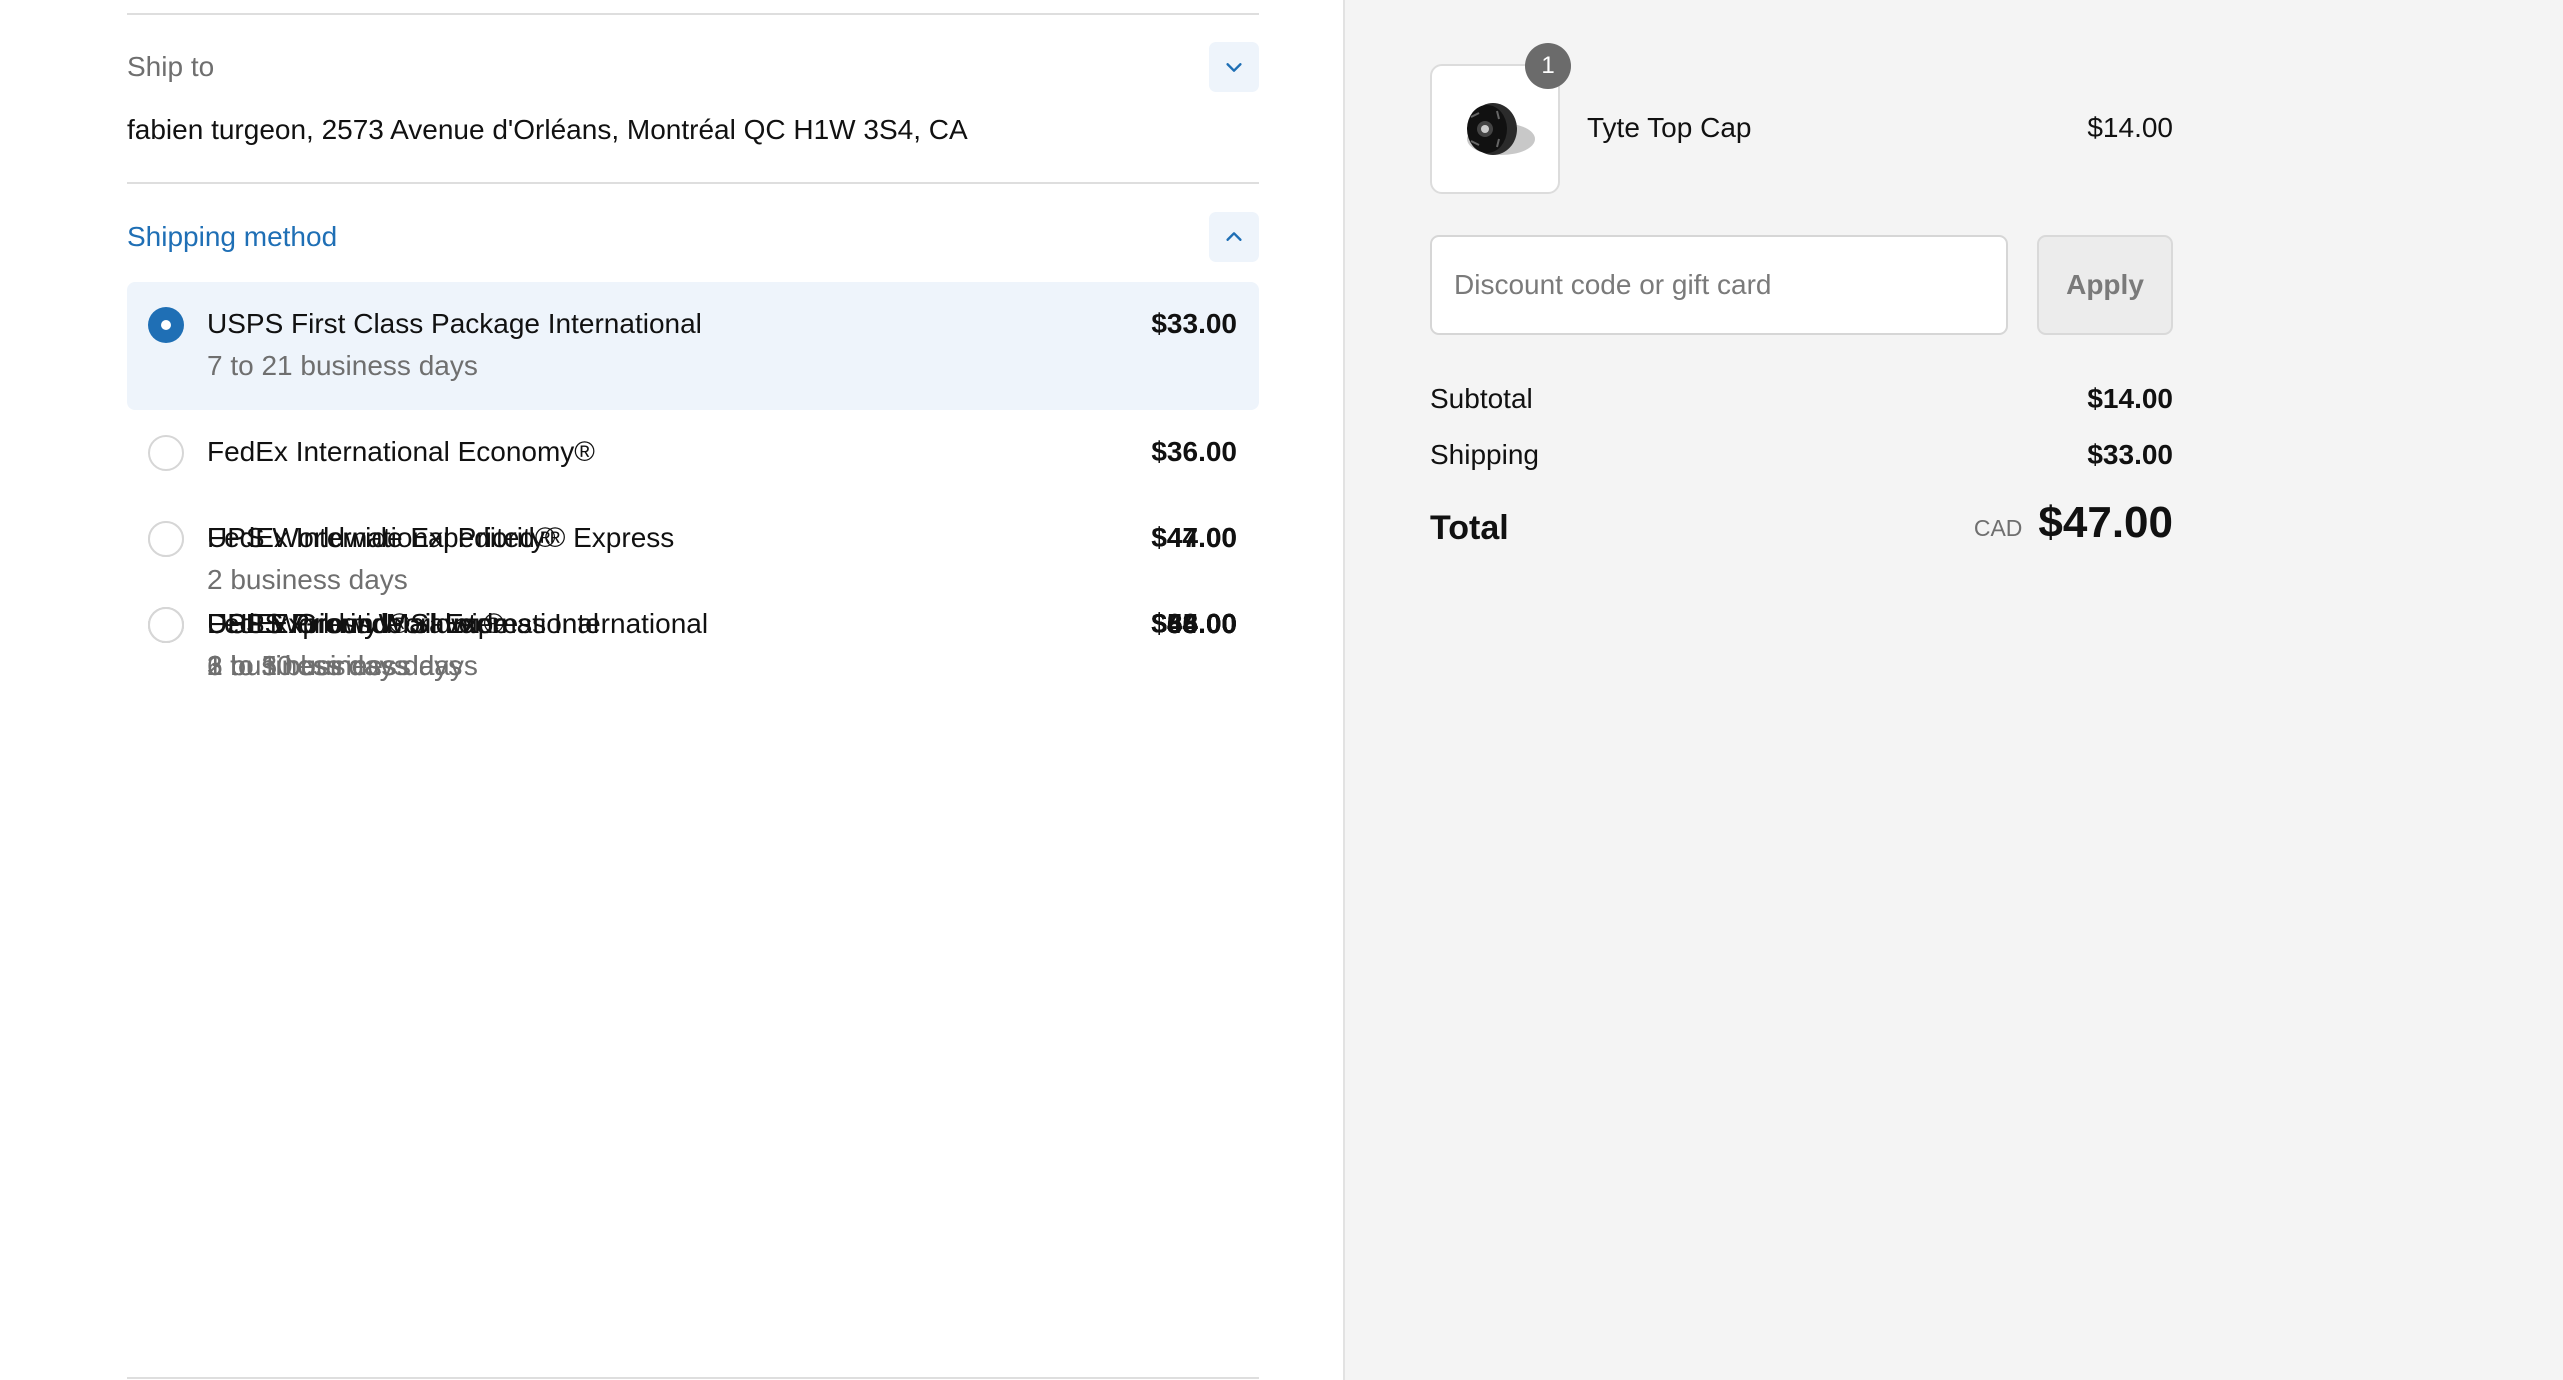 This screenshot has height=1380, width=2563. Describe the element at coordinates (1194, 323) in the screenshot. I see `shipping-rate-price: $33.00` at that location.